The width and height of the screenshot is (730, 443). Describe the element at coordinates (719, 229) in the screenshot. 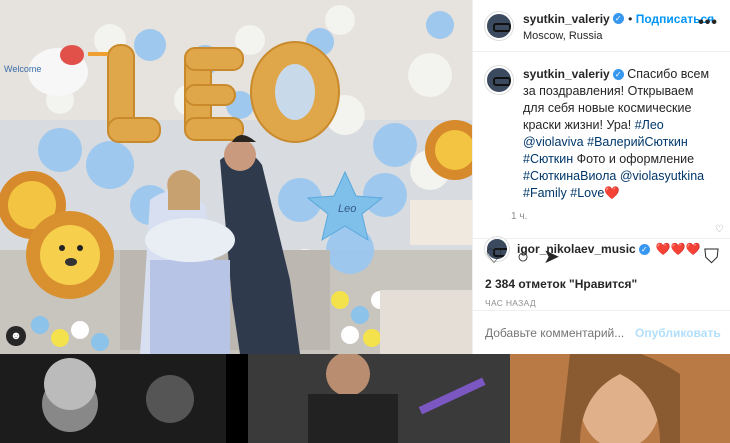

I see `comment-like-icon: ♡` at that location.